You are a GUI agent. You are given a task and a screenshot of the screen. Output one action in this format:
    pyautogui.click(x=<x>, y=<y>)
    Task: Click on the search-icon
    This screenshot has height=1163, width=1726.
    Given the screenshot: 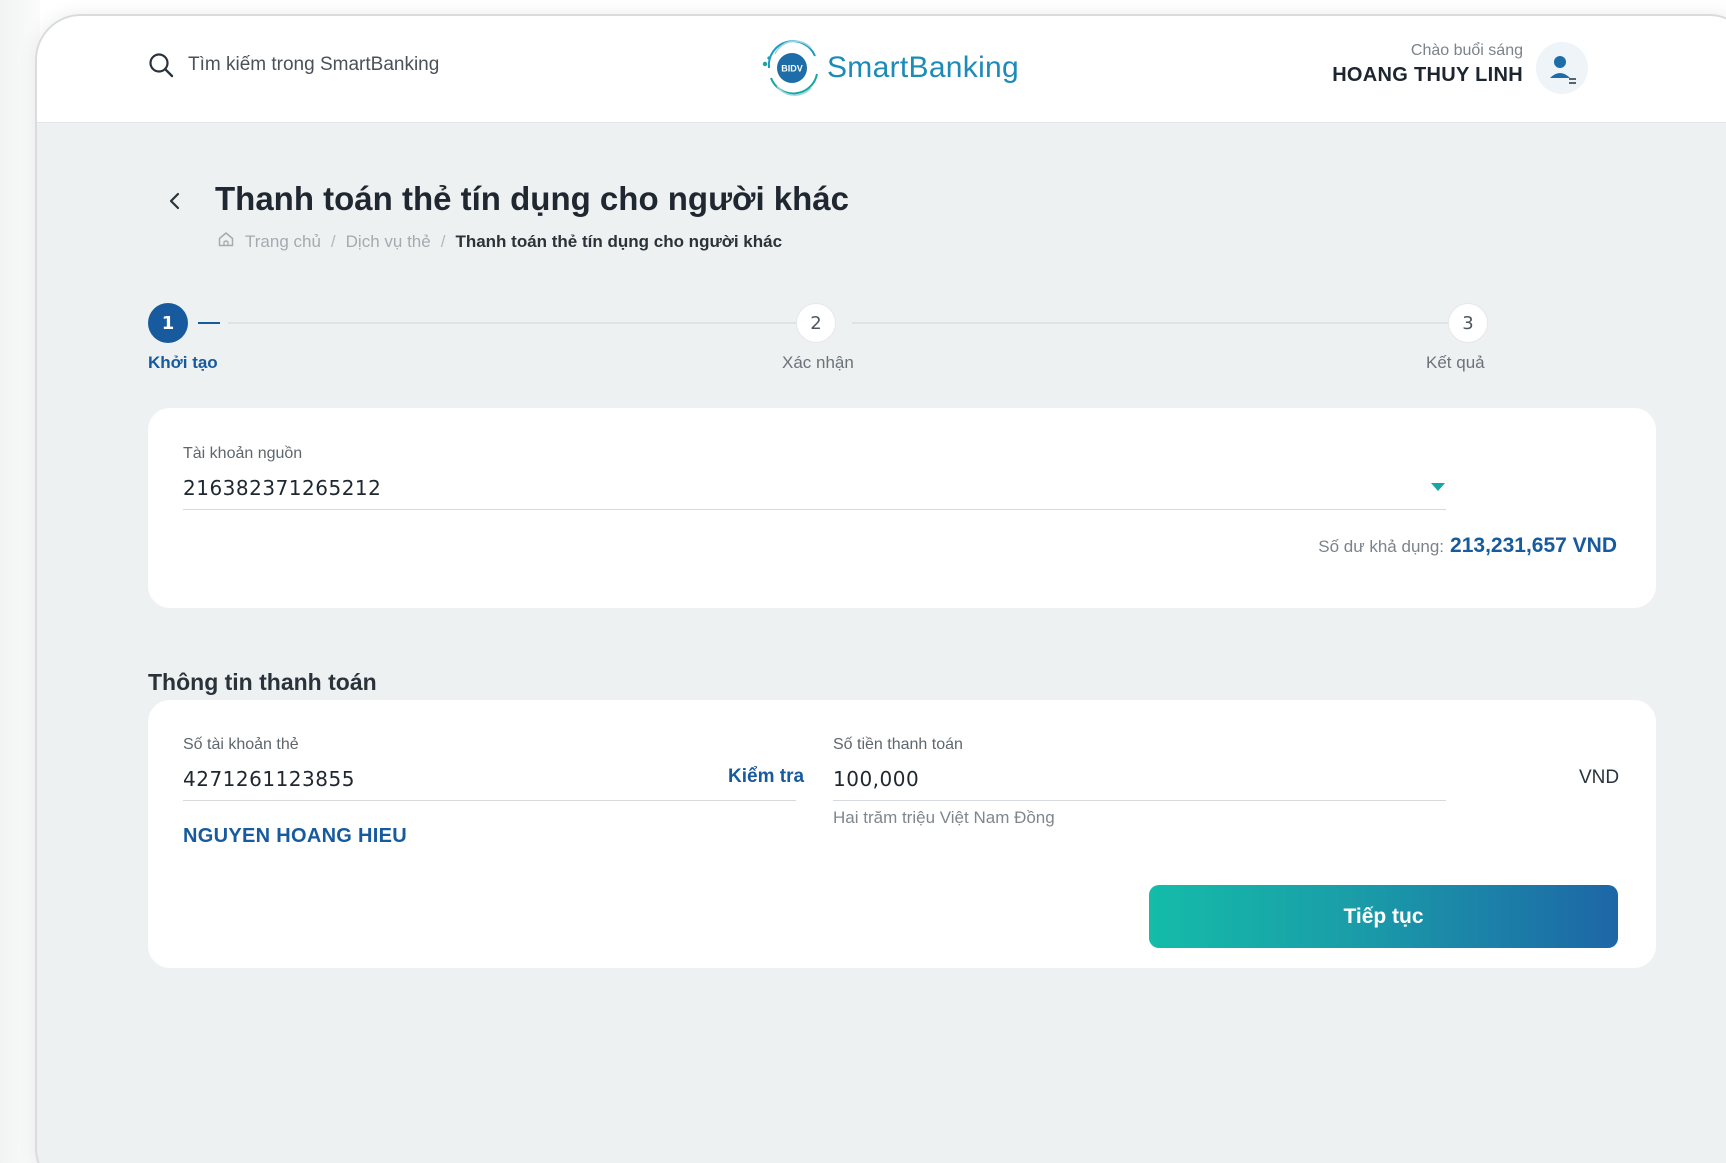 What is the action you would take?
    pyautogui.click(x=161, y=65)
    